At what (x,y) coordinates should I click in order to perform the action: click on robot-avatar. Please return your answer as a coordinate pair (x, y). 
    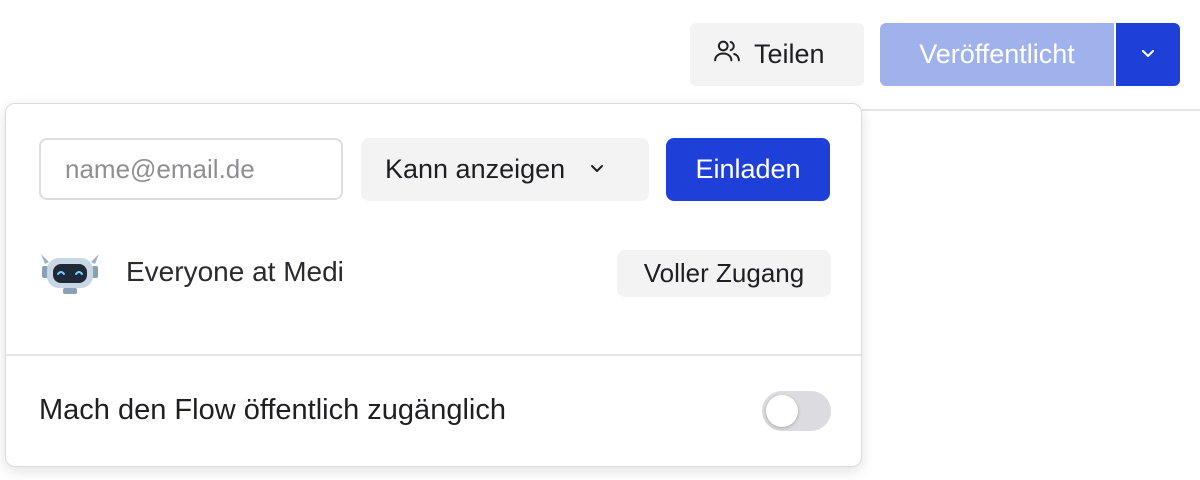
    Looking at the image, I should click on (70, 273).